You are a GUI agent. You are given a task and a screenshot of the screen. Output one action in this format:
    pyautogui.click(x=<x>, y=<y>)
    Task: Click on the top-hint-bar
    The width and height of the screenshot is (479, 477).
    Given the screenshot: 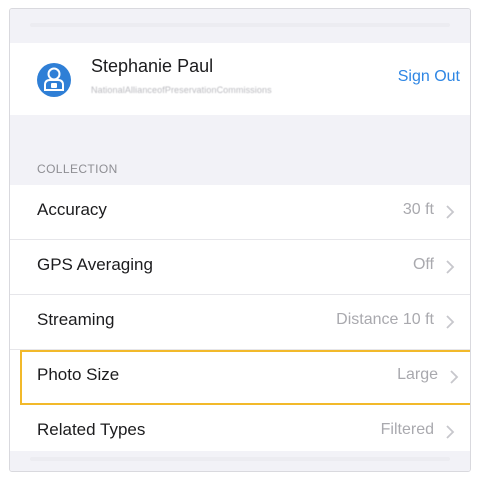 What is the action you would take?
    pyautogui.click(x=240, y=25)
    